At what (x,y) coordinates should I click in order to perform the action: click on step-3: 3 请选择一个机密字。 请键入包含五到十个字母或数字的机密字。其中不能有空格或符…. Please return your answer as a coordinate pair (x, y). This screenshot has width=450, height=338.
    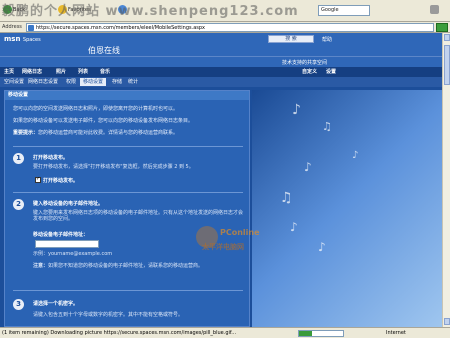
    Looking at the image, I should click on (128, 308).